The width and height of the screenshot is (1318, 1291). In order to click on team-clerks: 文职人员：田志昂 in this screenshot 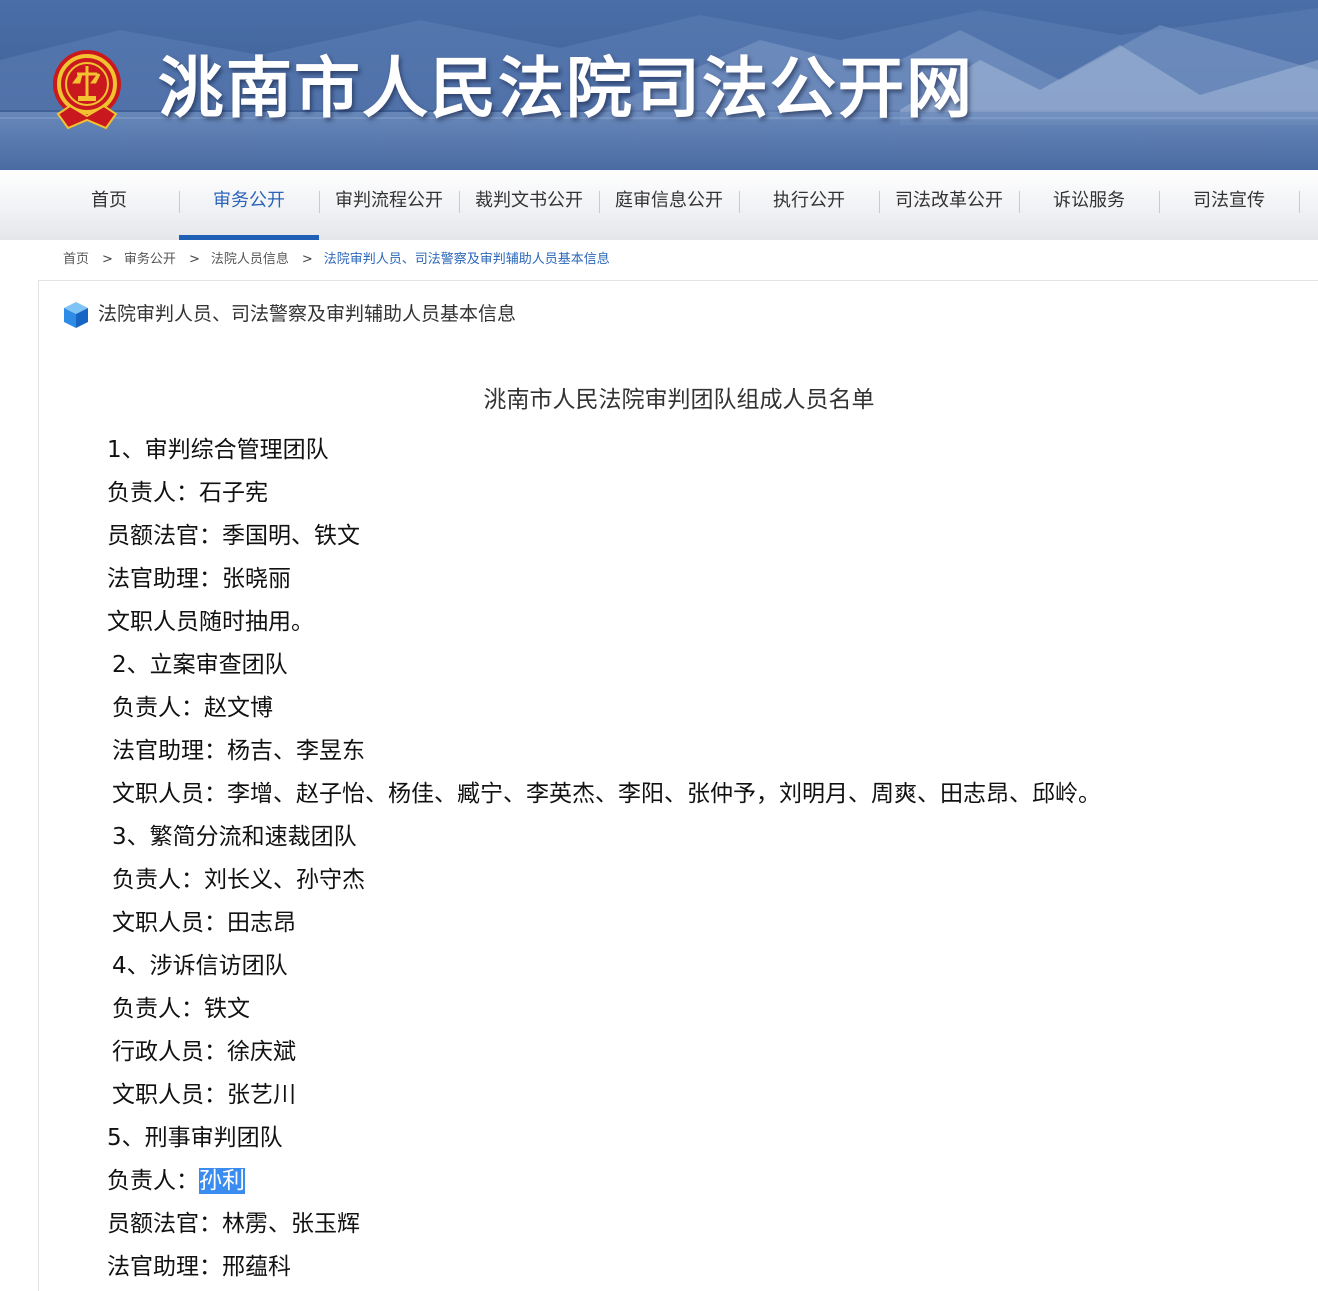, I will do `click(204, 923)`.